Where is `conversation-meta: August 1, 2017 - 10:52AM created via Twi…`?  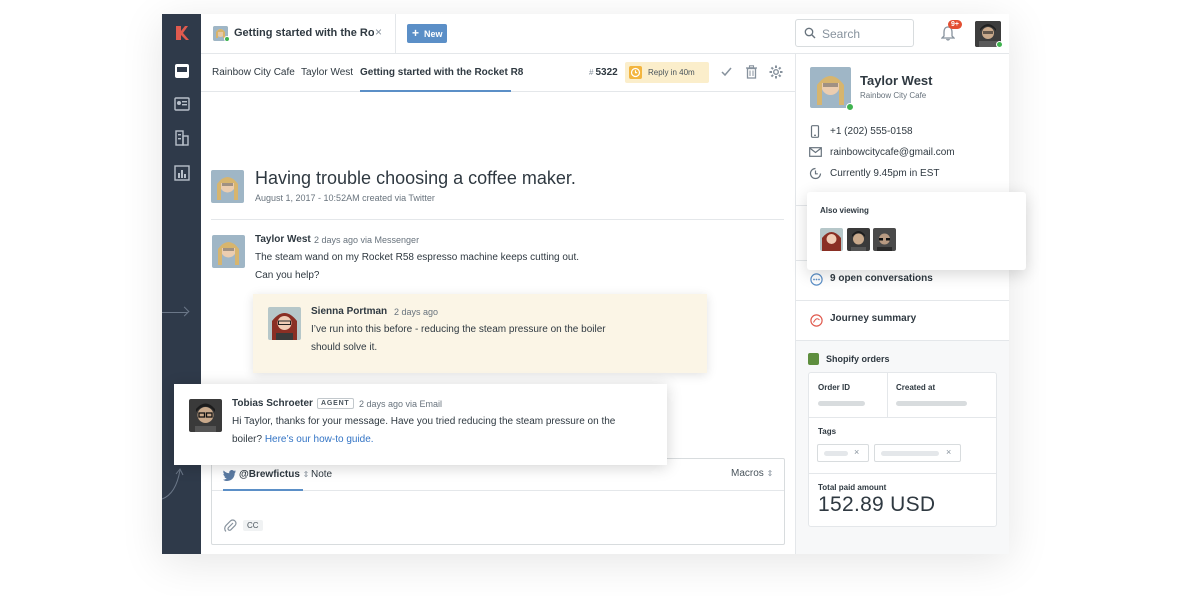 conversation-meta: August 1, 2017 - 10:52AM created via Twi… is located at coordinates (345, 198).